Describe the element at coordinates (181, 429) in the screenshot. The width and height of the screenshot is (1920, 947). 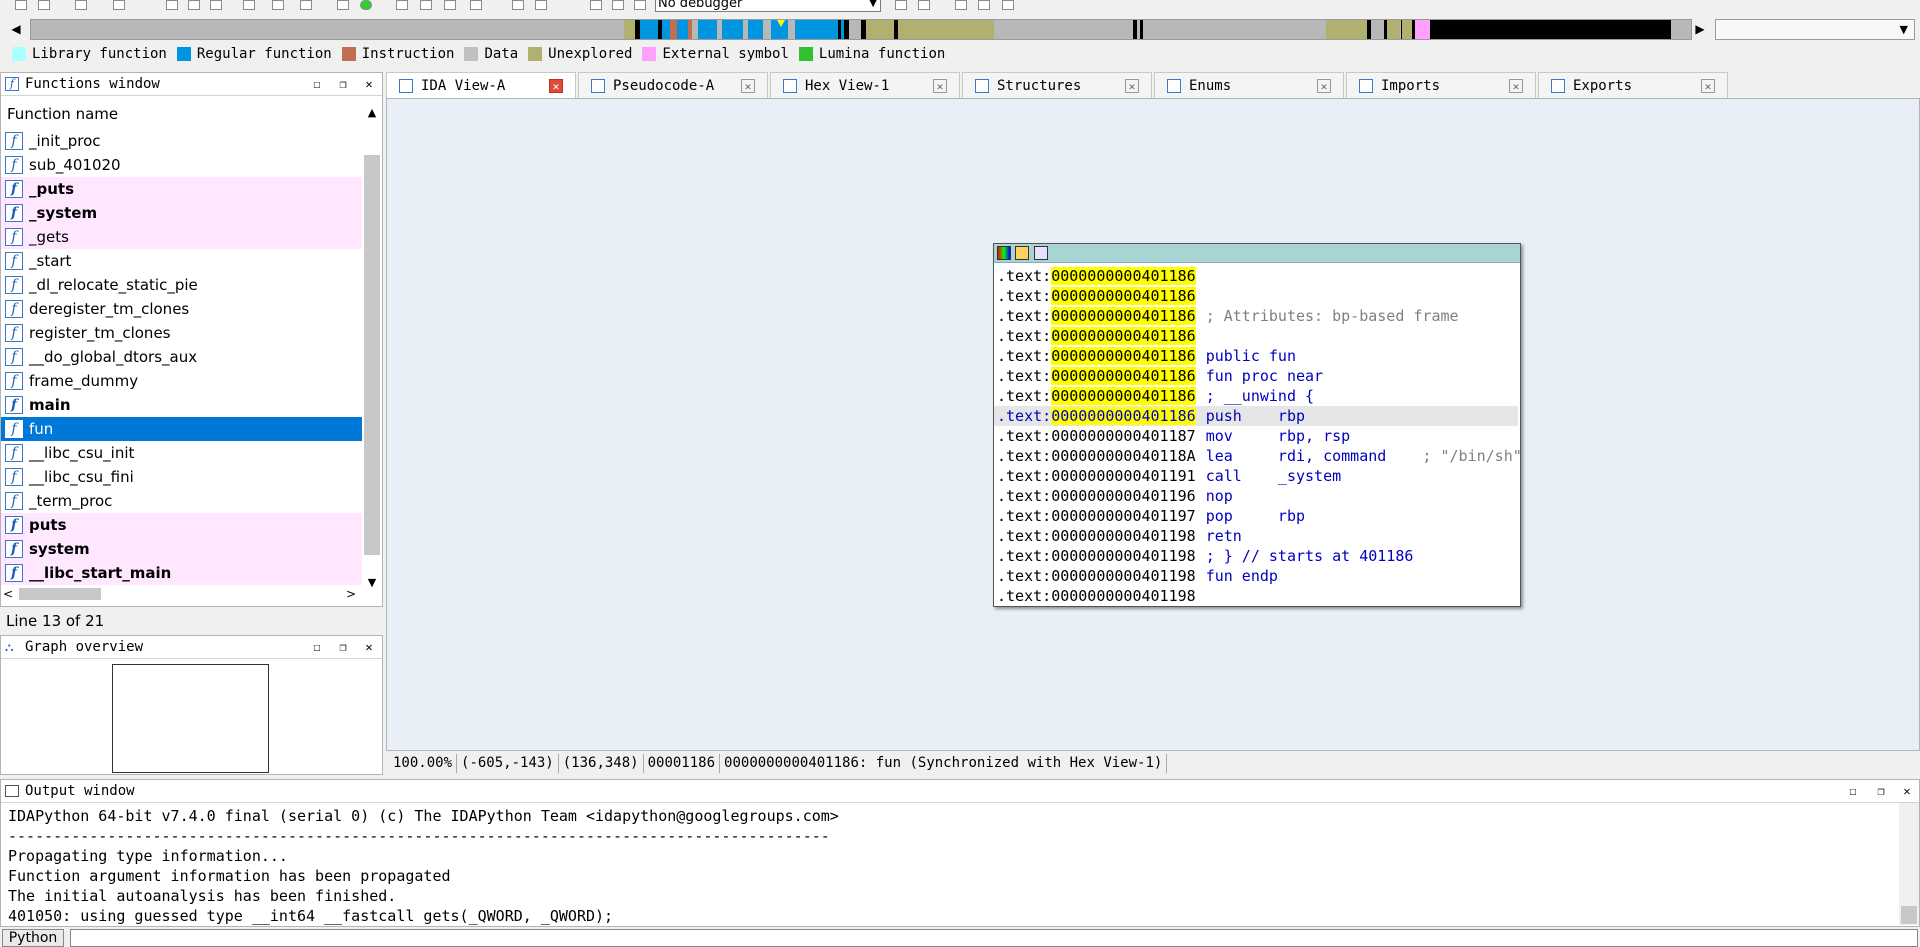
I see `function-list-item: f fun` at that location.